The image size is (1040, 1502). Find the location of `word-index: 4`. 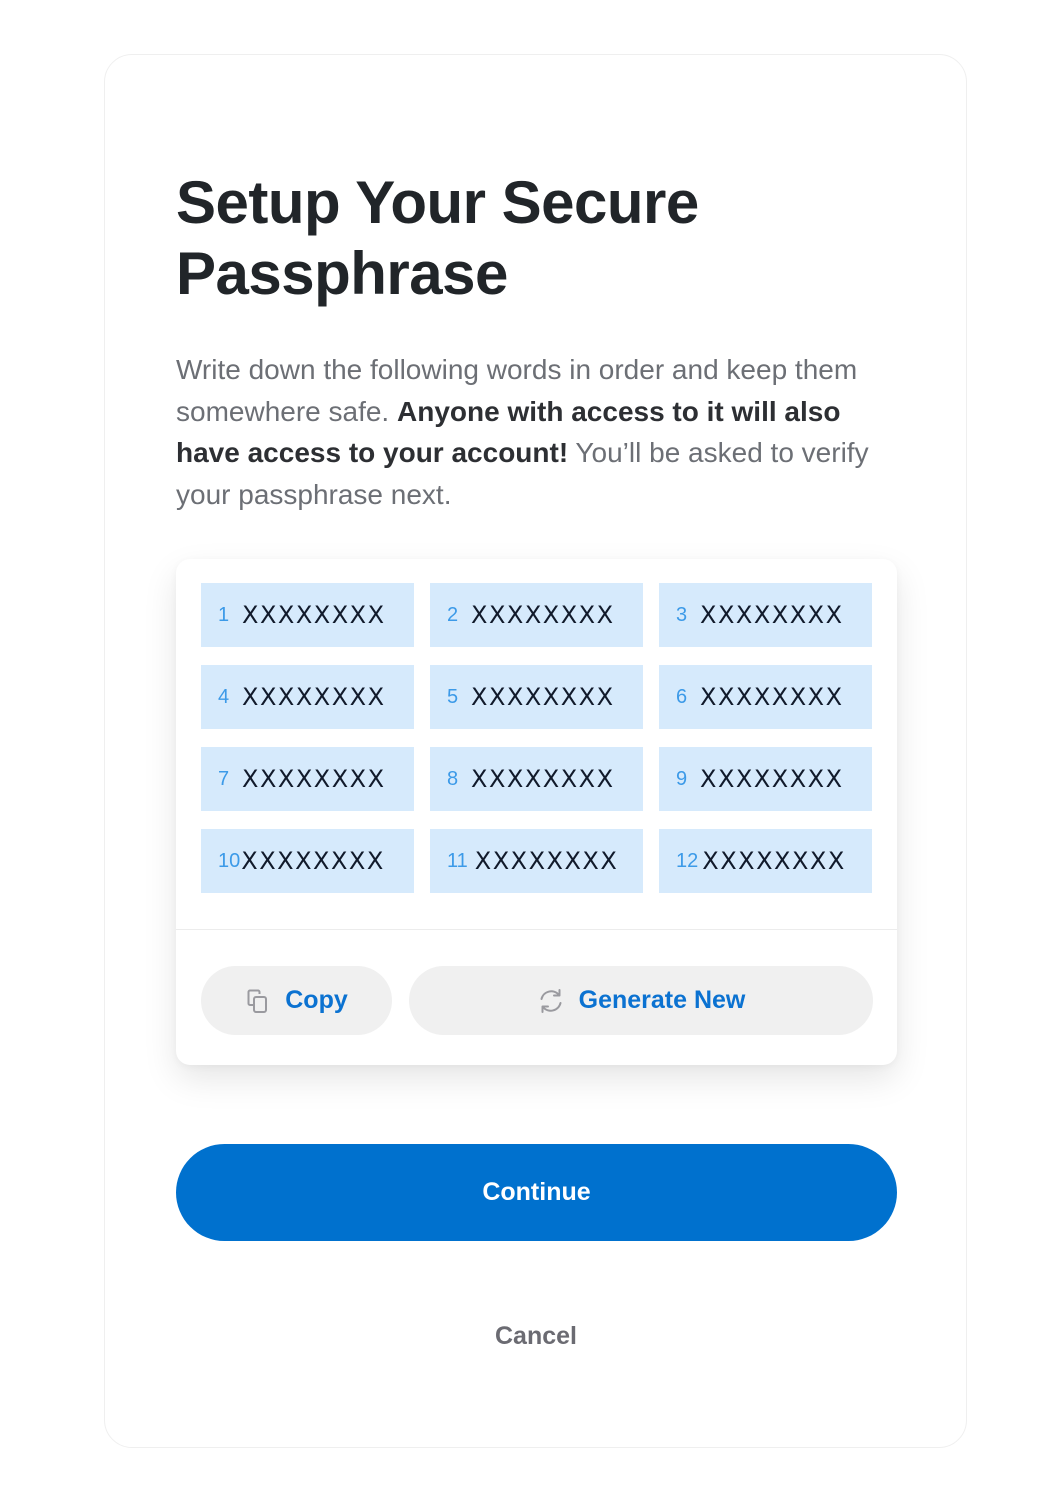

word-index: 4 is located at coordinates (224, 696).